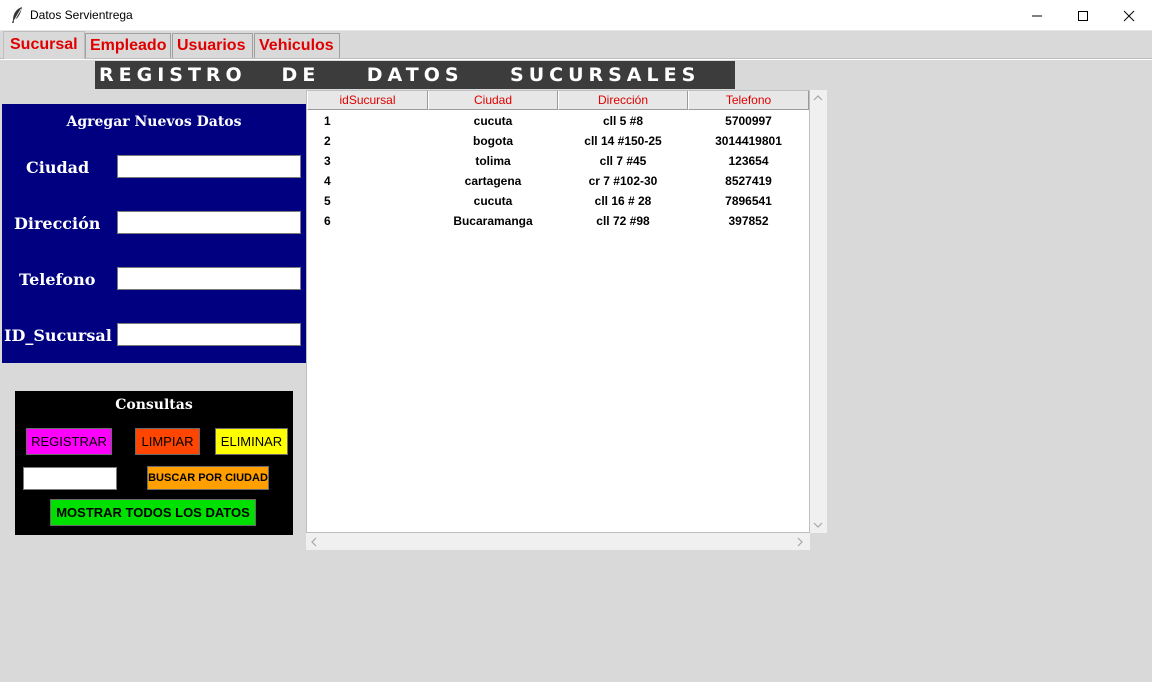  What do you see at coordinates (623, 201) in the screenshot?
I see `cell-direccion: cll 16 # 28` at bounding box center [623, 201].